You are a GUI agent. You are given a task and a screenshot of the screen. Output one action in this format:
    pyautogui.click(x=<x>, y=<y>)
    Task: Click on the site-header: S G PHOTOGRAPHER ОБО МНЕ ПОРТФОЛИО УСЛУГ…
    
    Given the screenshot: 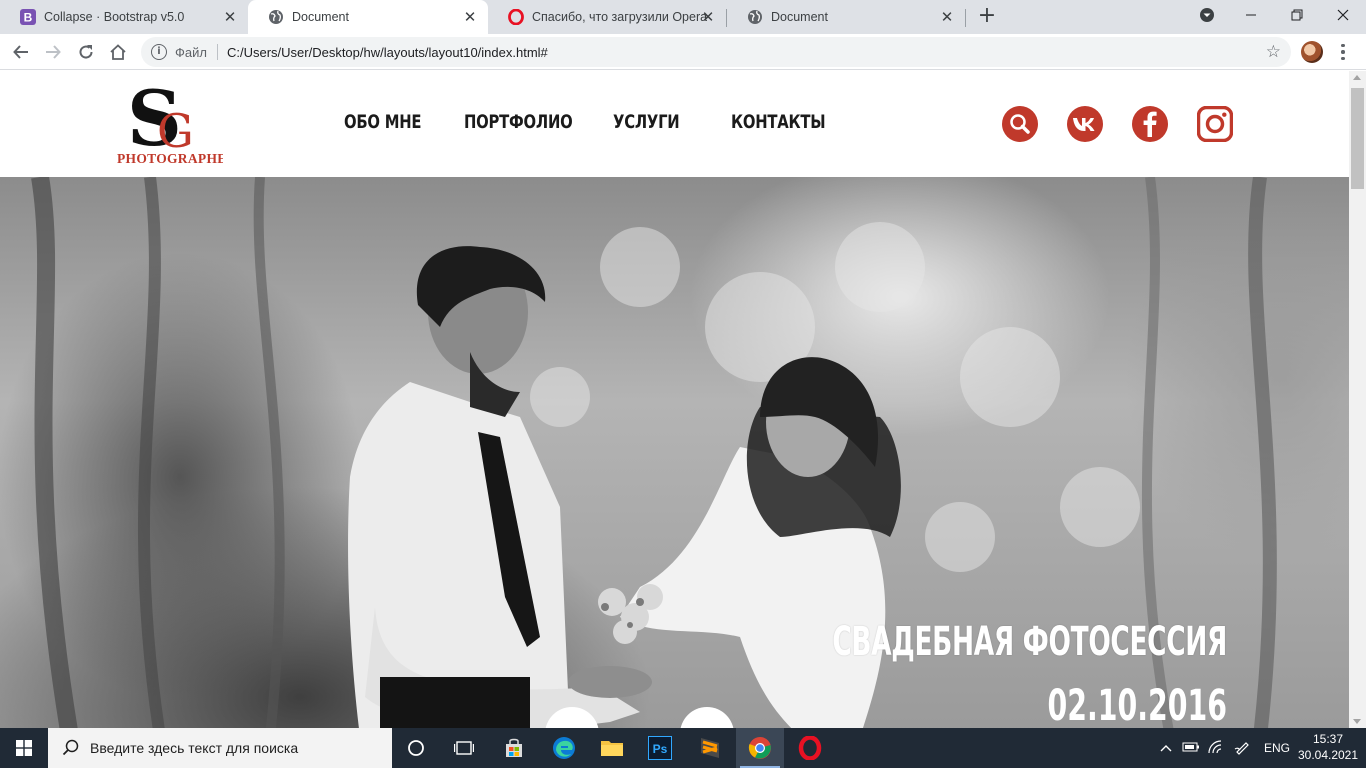 What is the action you would take?
    pyautogui.click(x=674, y=124)
    